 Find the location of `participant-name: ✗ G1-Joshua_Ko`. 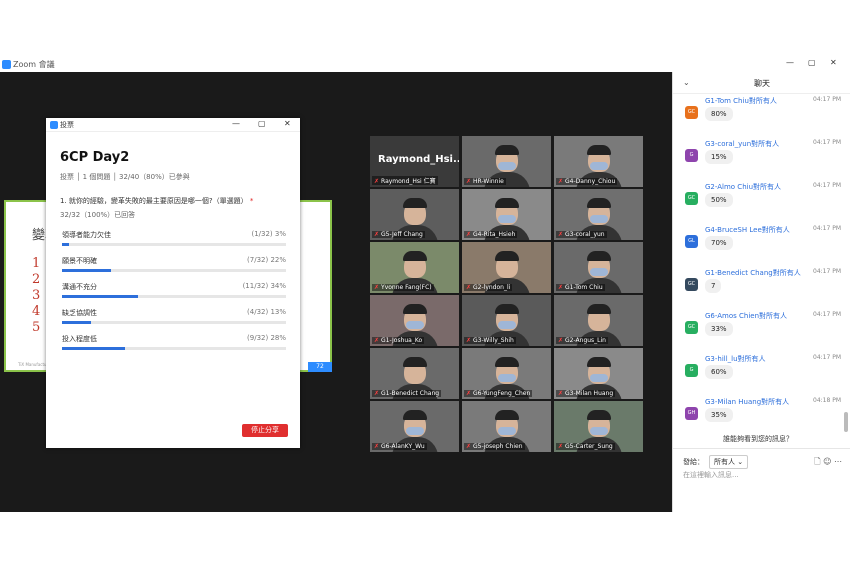

participant-name: ✗ G1-Joshua_Ko is located at coordinates (398, 340).